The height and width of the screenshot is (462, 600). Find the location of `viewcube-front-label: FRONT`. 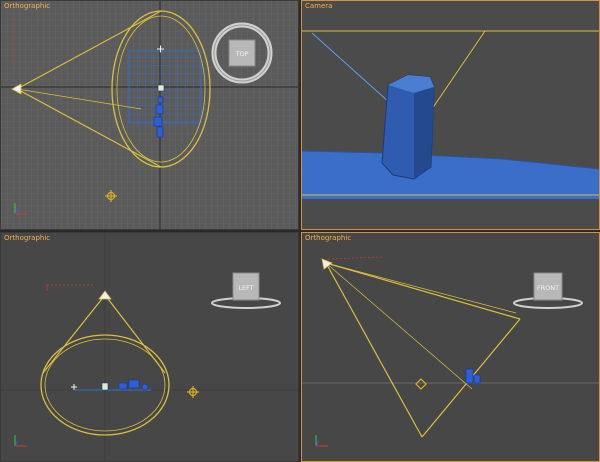

viewcube-front-label: FRONT is located at coordinates (548, 288).